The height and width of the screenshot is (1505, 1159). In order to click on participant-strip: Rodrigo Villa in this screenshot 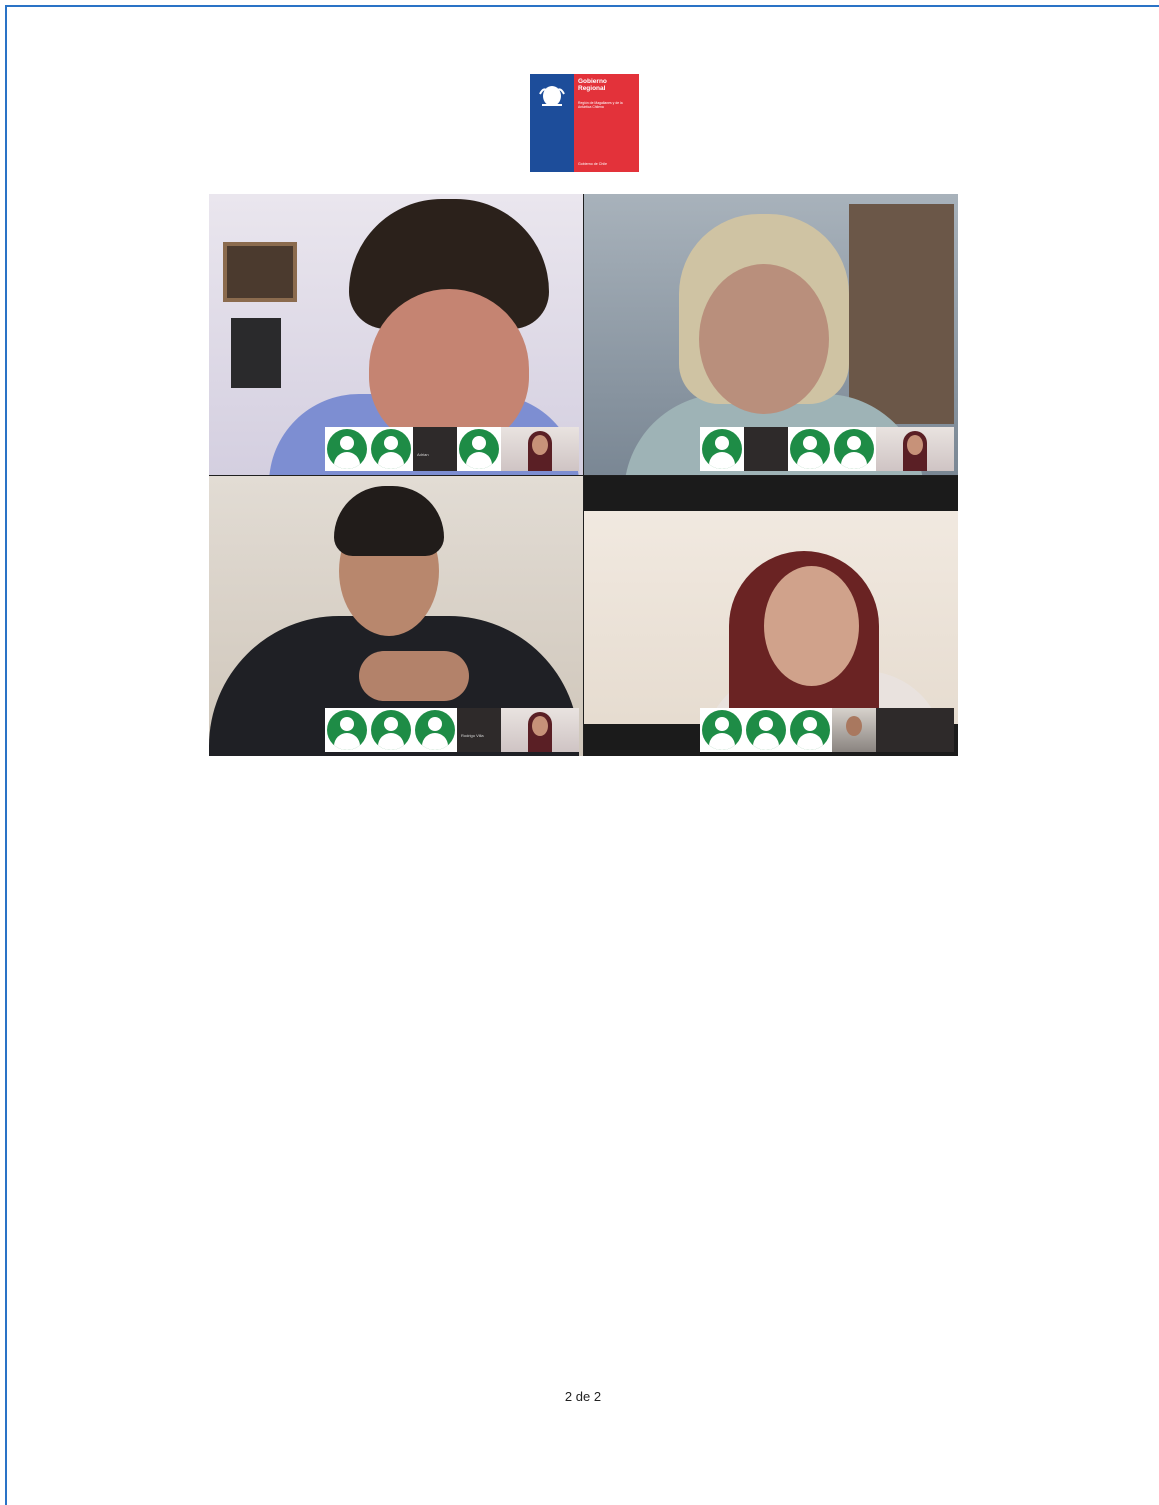, I will do `click(452, 730)`.